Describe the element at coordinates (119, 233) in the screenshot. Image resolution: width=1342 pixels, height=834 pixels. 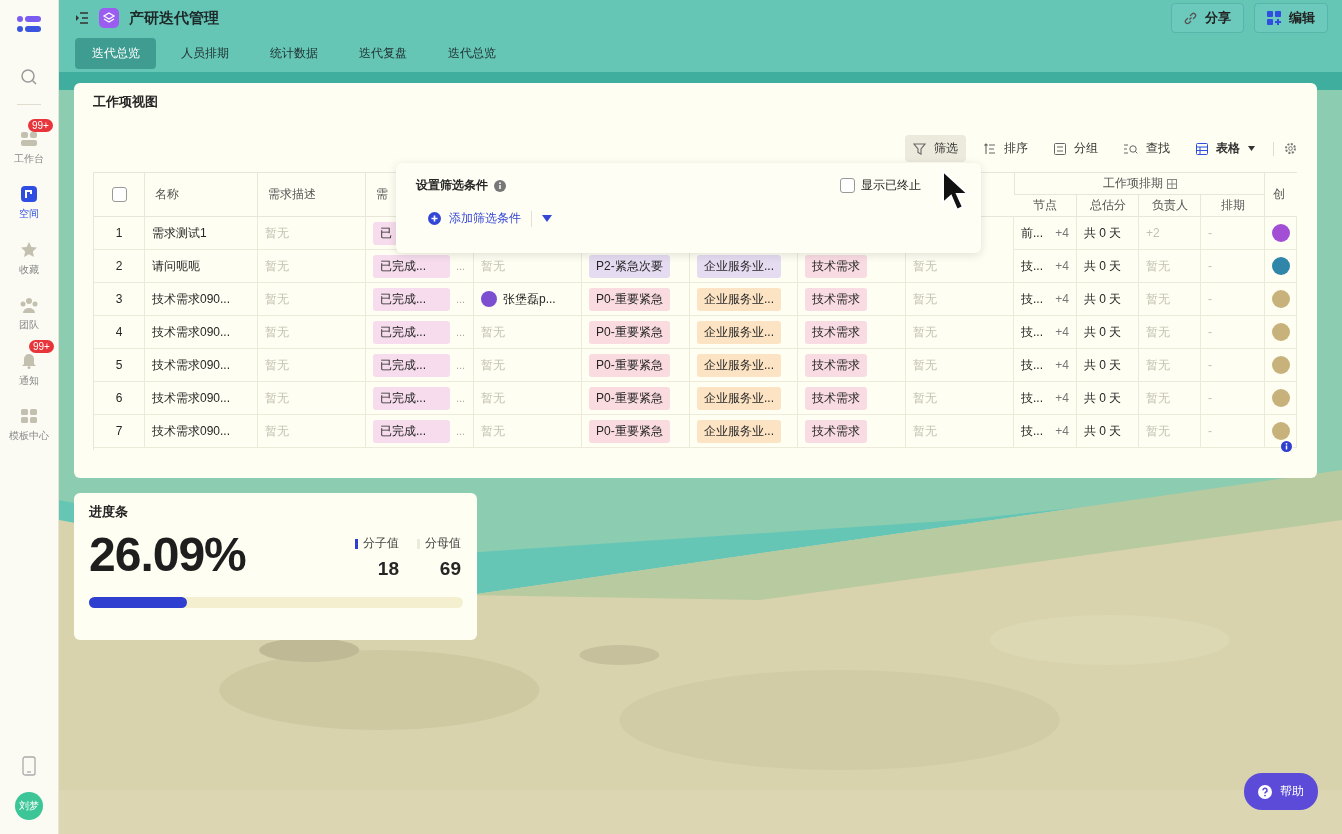
I see `row-number: 1` at that location.